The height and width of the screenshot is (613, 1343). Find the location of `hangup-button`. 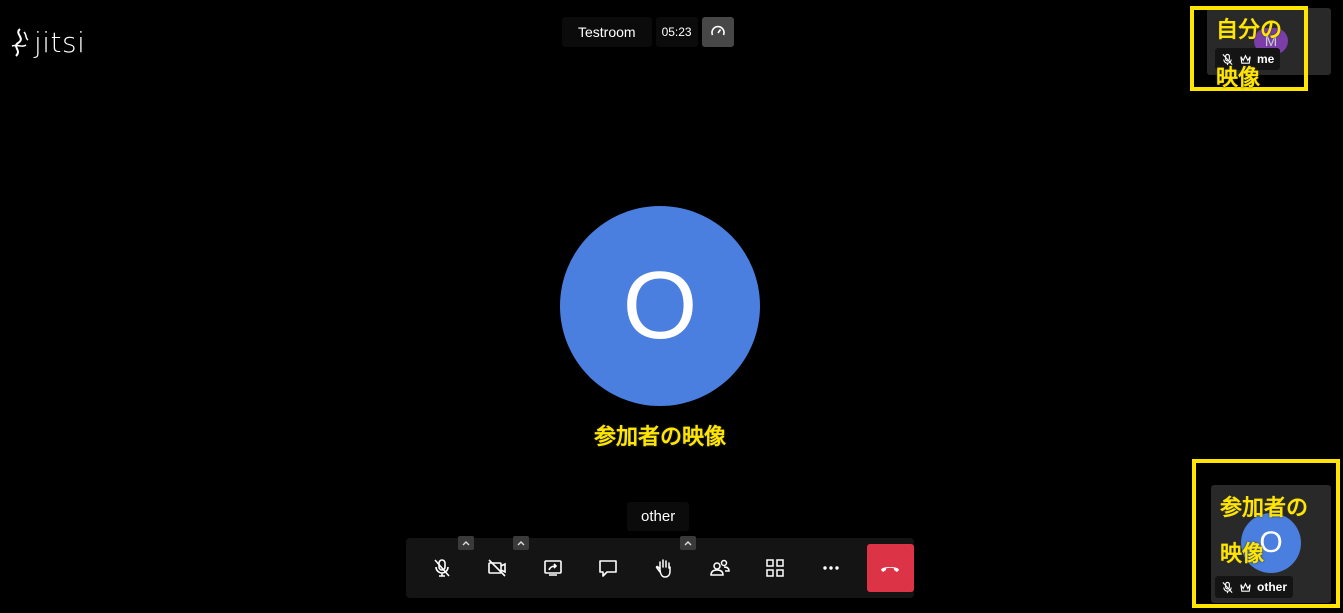

hangup-button is located at coordinates (890, 568).